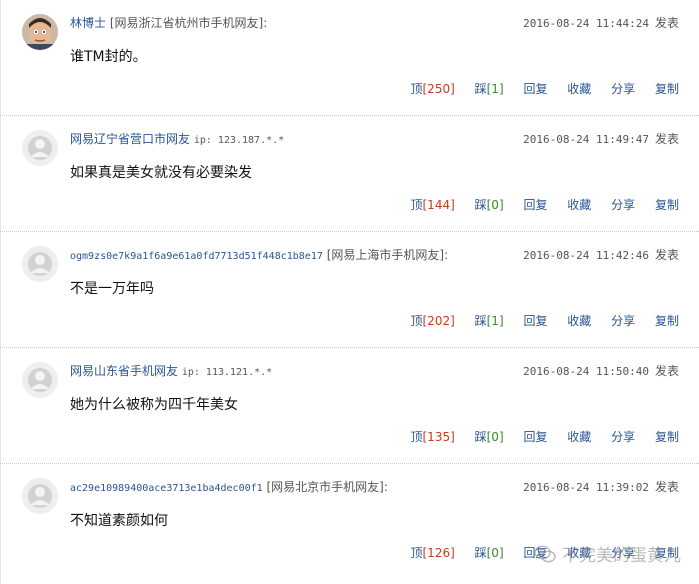  I want to click on wechat-icon, so click(545, 553).